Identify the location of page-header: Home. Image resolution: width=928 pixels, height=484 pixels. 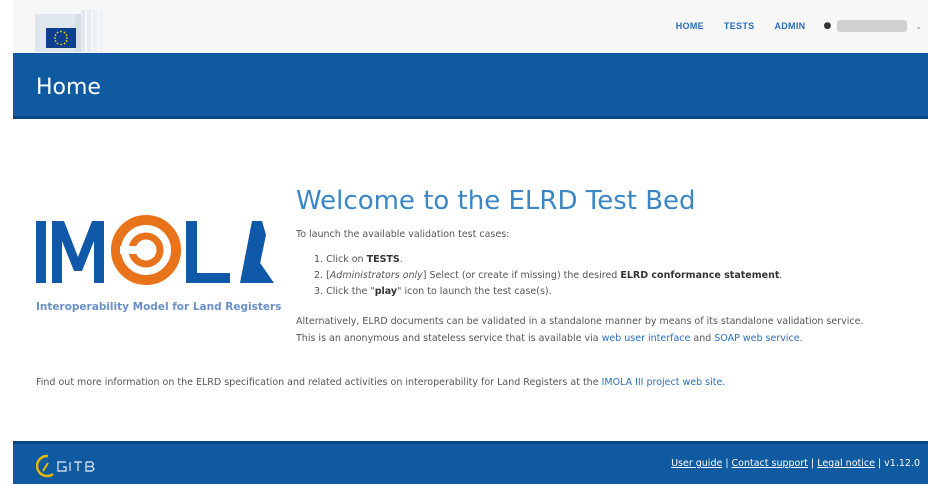
(470, 86).